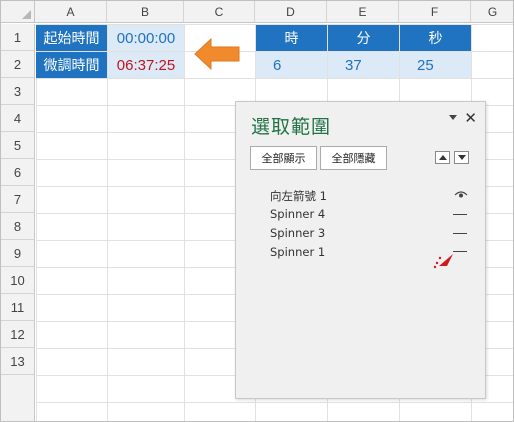 The height and width of the screenshot is (422, 514). I want to click on cell-e2: 37, so click(363, 65).